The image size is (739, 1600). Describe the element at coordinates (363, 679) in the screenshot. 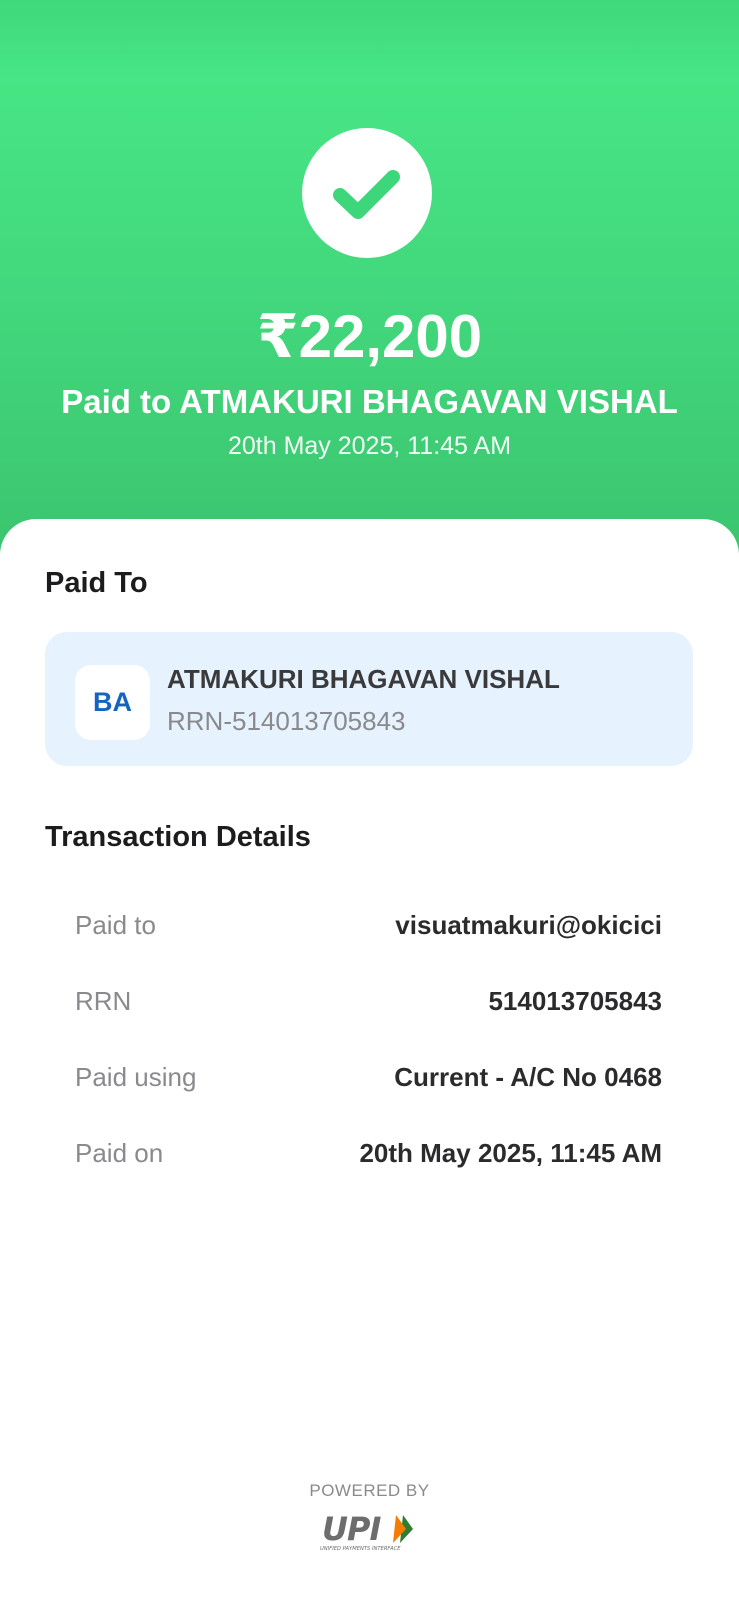

I see `payee-name: ATMAKURI BHAGAVAN VISHAL` at that location.